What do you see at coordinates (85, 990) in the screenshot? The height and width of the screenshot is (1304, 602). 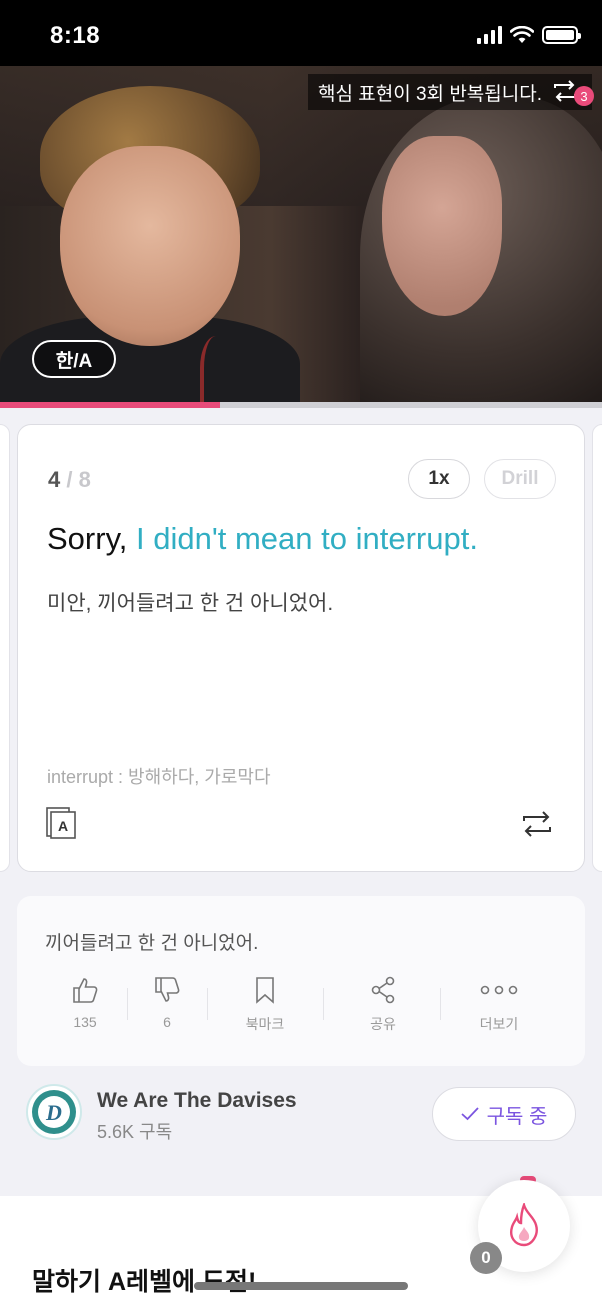 I see `thumbs-up-icon` at bounding box center [85, 990].